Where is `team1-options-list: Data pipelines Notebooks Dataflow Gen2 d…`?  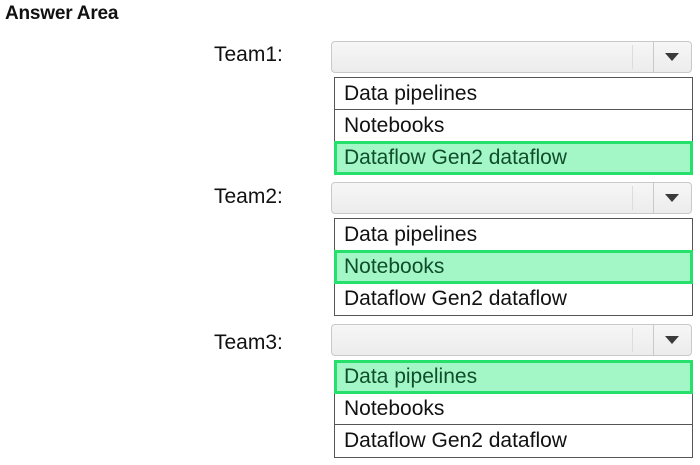 team1-options-list: Data pipelines Notebooks Dataflow Gen2 d… is located at coordinates (513, 126).